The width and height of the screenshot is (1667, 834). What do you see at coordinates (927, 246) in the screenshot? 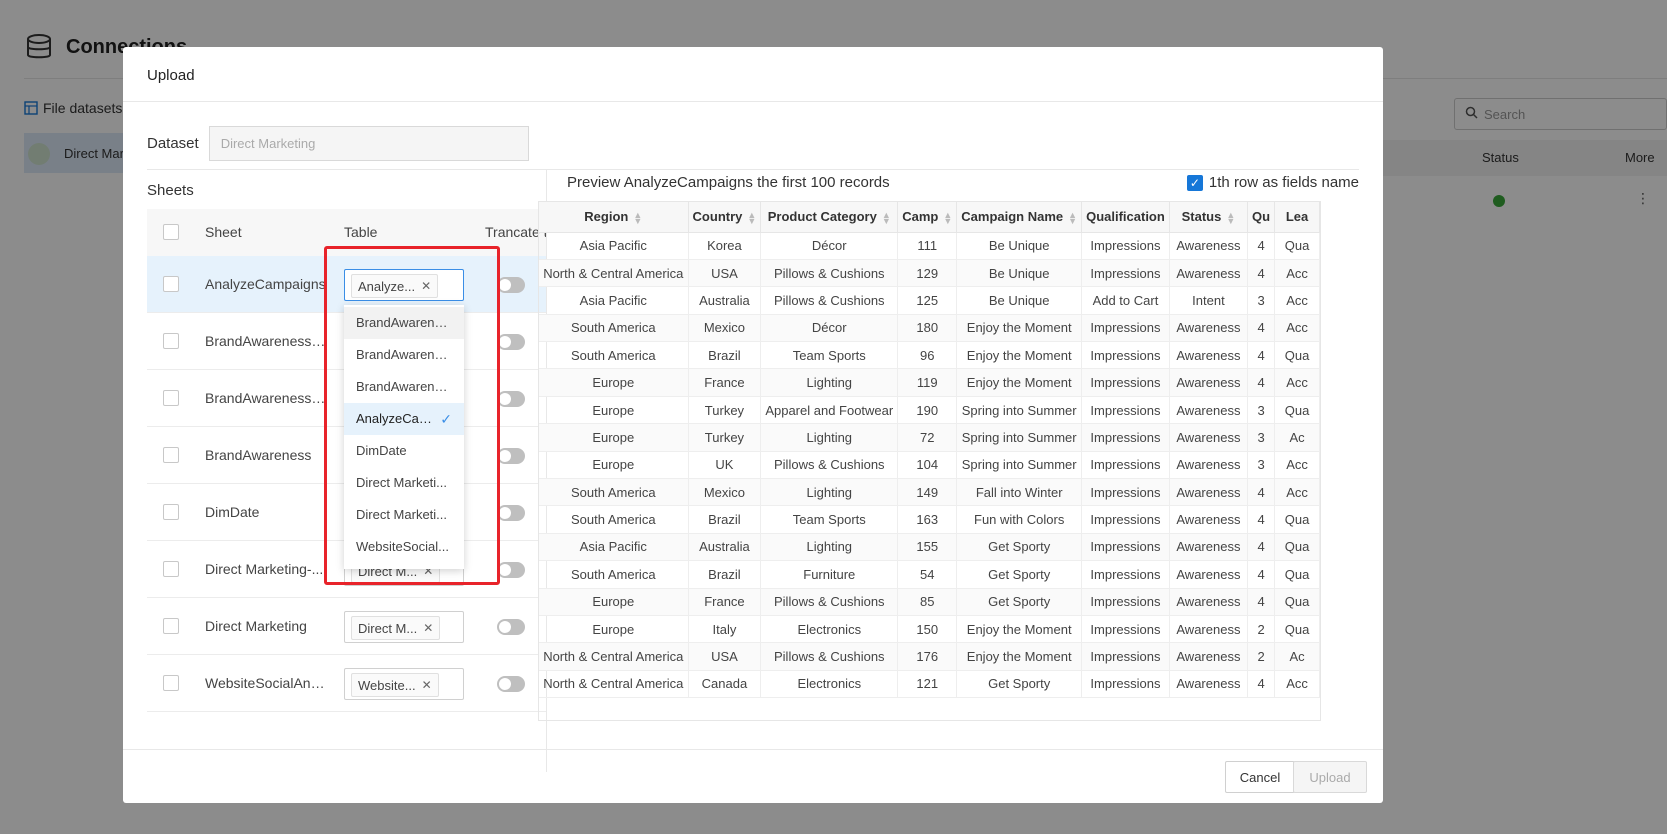
I see `table-cell: 111` at bounding box center [927, 246].